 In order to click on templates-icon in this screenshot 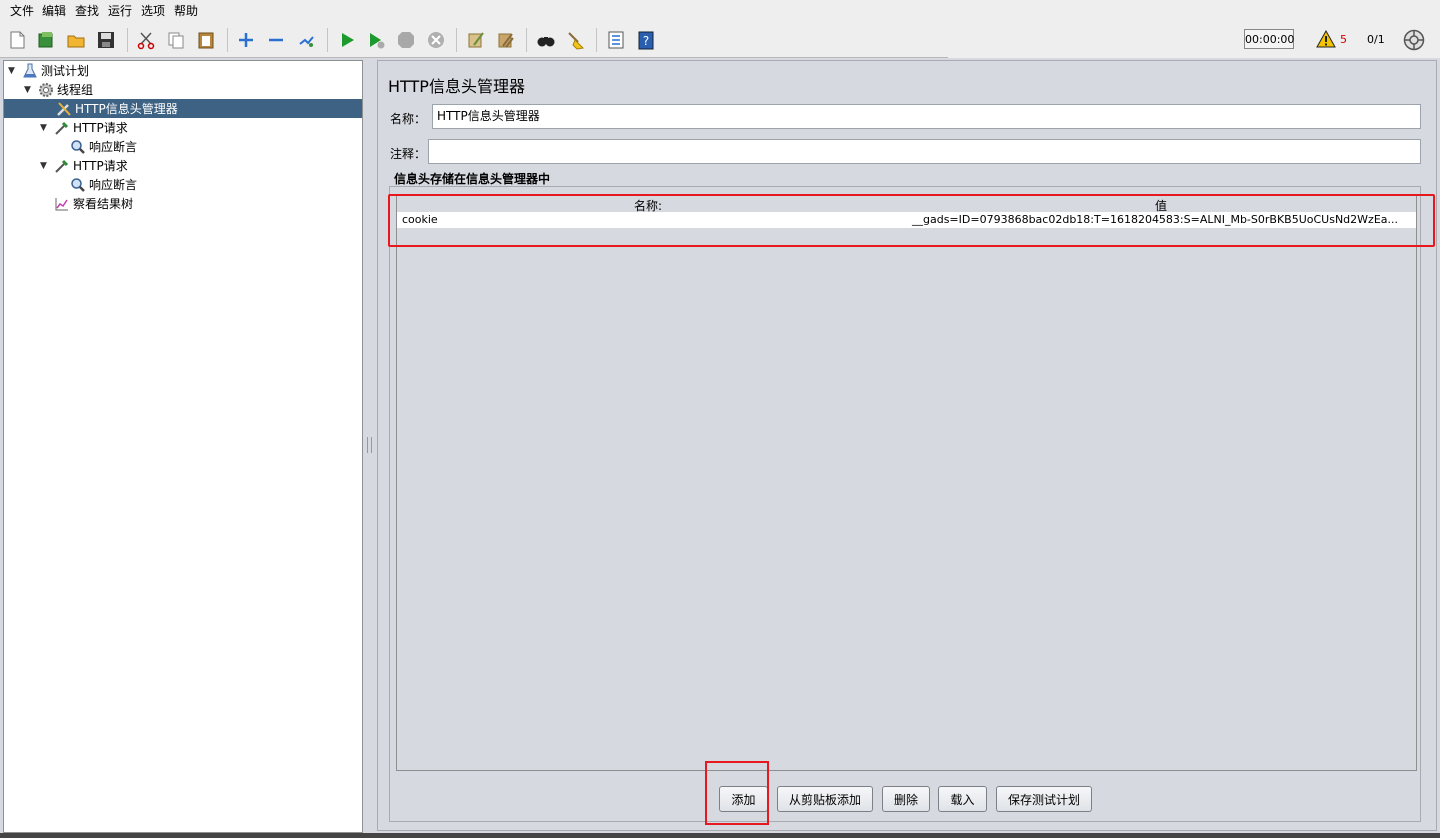, I will do `click(46, 40)`.